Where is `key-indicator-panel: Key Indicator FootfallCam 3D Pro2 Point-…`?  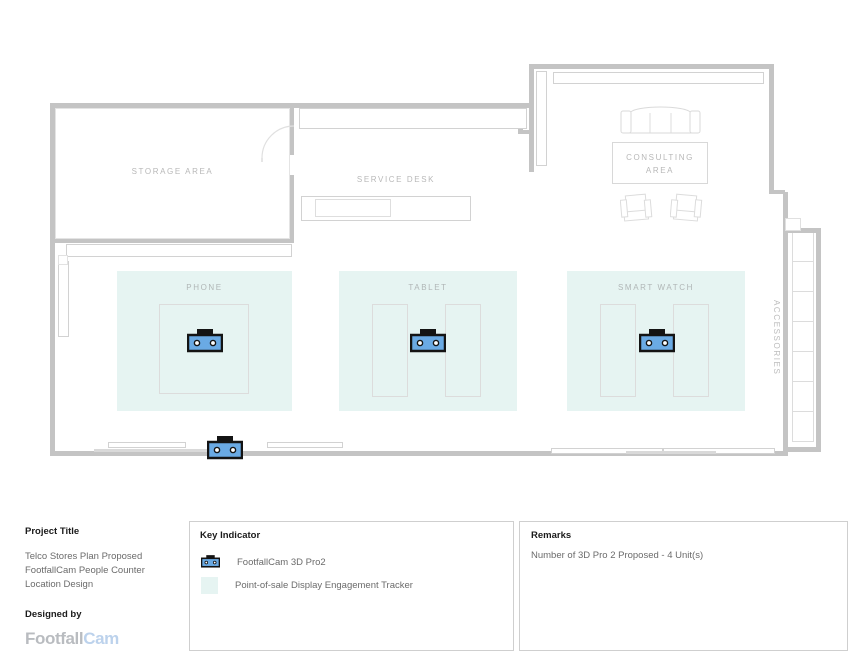 key-indicator-panel: Key Indicator FootfallCam 3D Pro2 Point-… is located at coordinates (351, 586).